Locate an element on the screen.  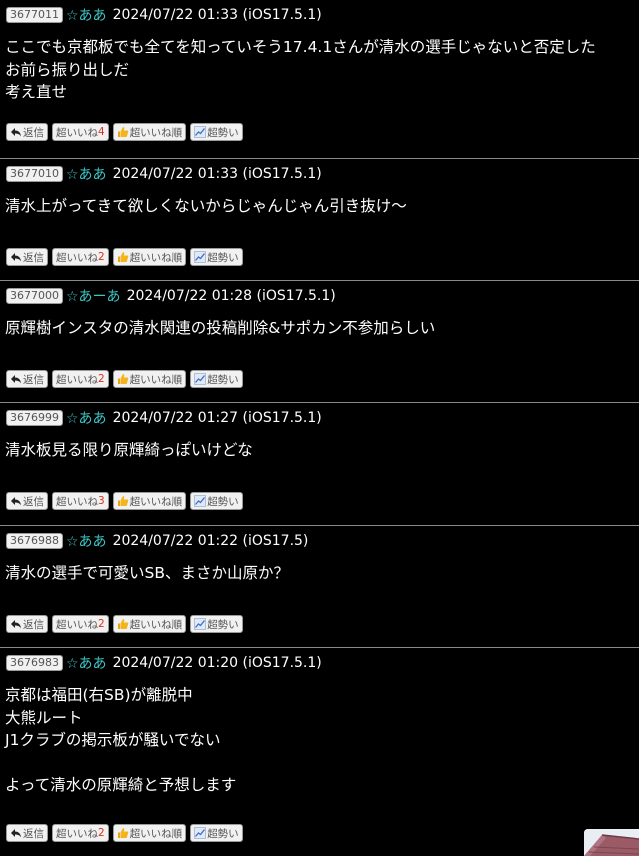
post-number: 3676988 is located at coordinates (34, 541).